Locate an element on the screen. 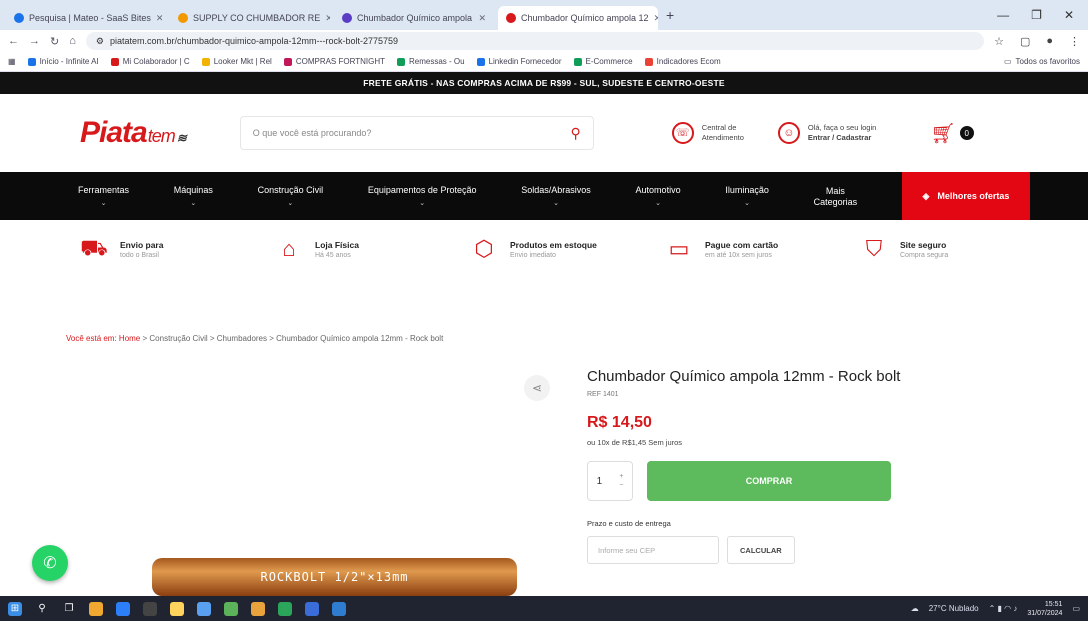 This screenshot has width=1088, height=621. bookmark-item: Mi Colaborador | C is located at coordinates (150, 61).